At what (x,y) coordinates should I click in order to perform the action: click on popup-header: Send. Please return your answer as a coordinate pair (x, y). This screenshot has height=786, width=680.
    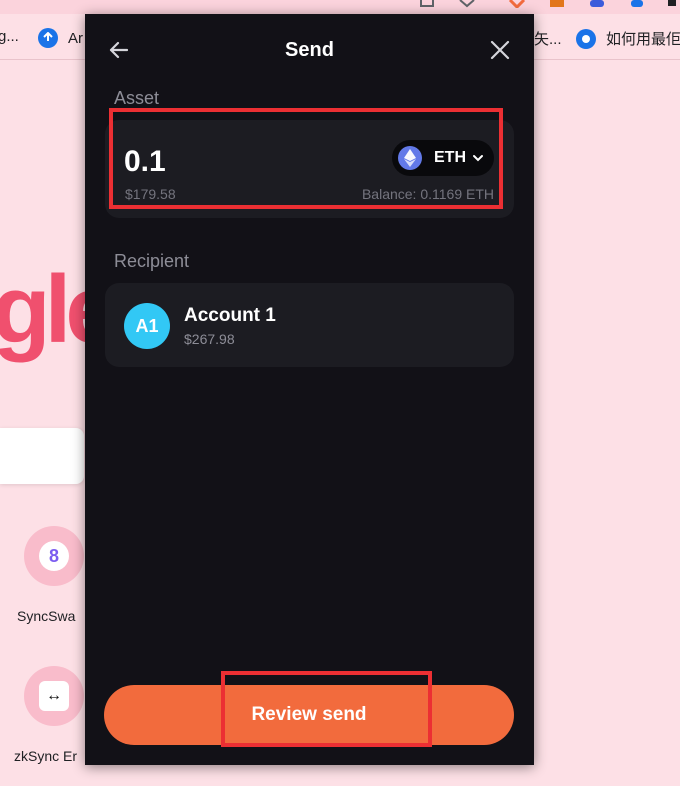
    Looking at the image, I should click on (309, 50).